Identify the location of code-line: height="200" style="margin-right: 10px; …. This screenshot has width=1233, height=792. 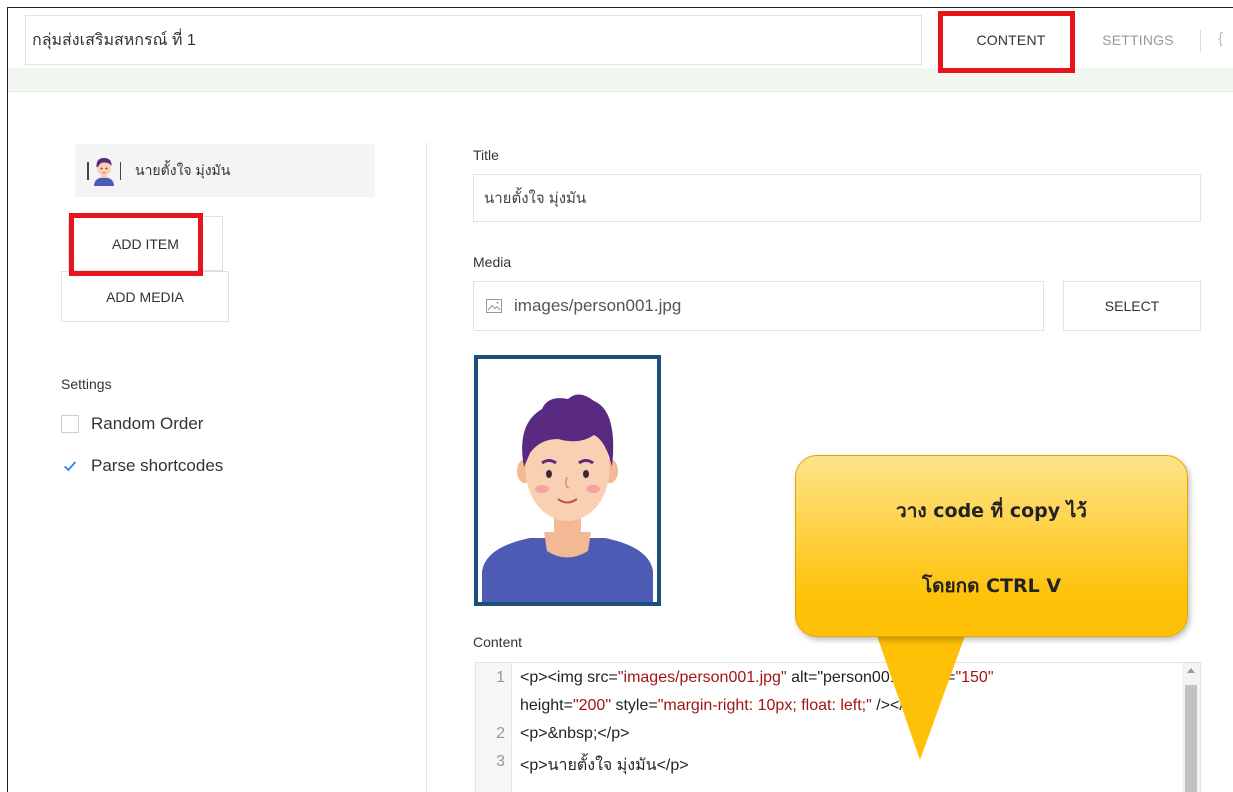
(721, 705).